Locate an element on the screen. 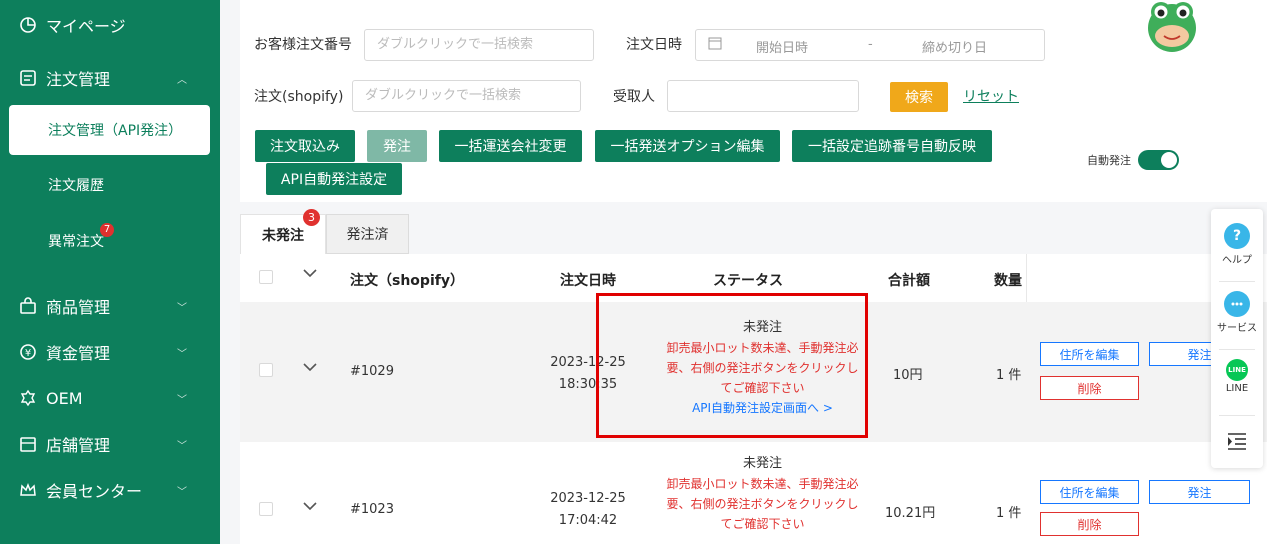 The image size is (1267, 544). bulk-tracking-auto-button: 一括設定追跡番号自動反映 is located at coordinates (892, 146).